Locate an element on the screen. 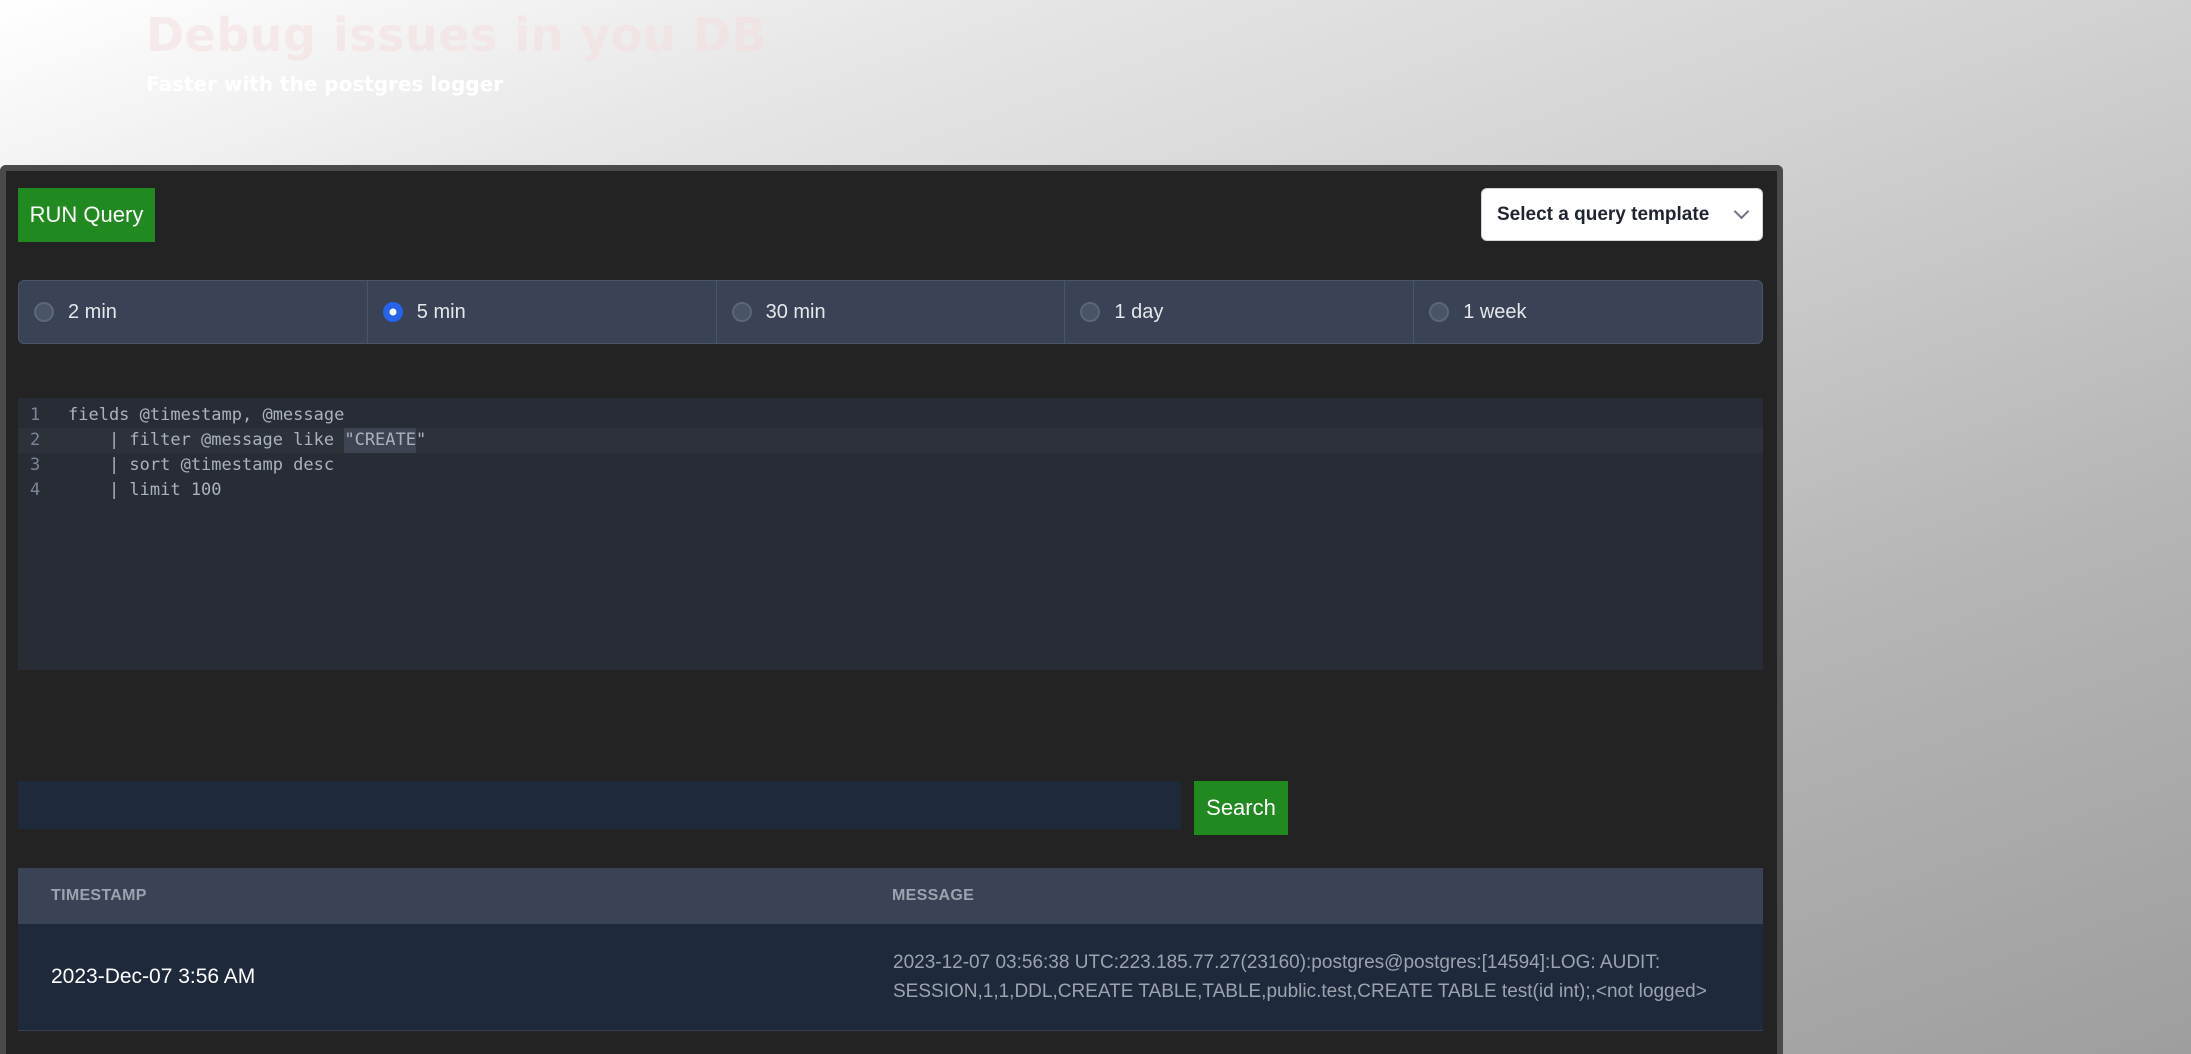  line-number: 1 is located at coordinates (35, 415).